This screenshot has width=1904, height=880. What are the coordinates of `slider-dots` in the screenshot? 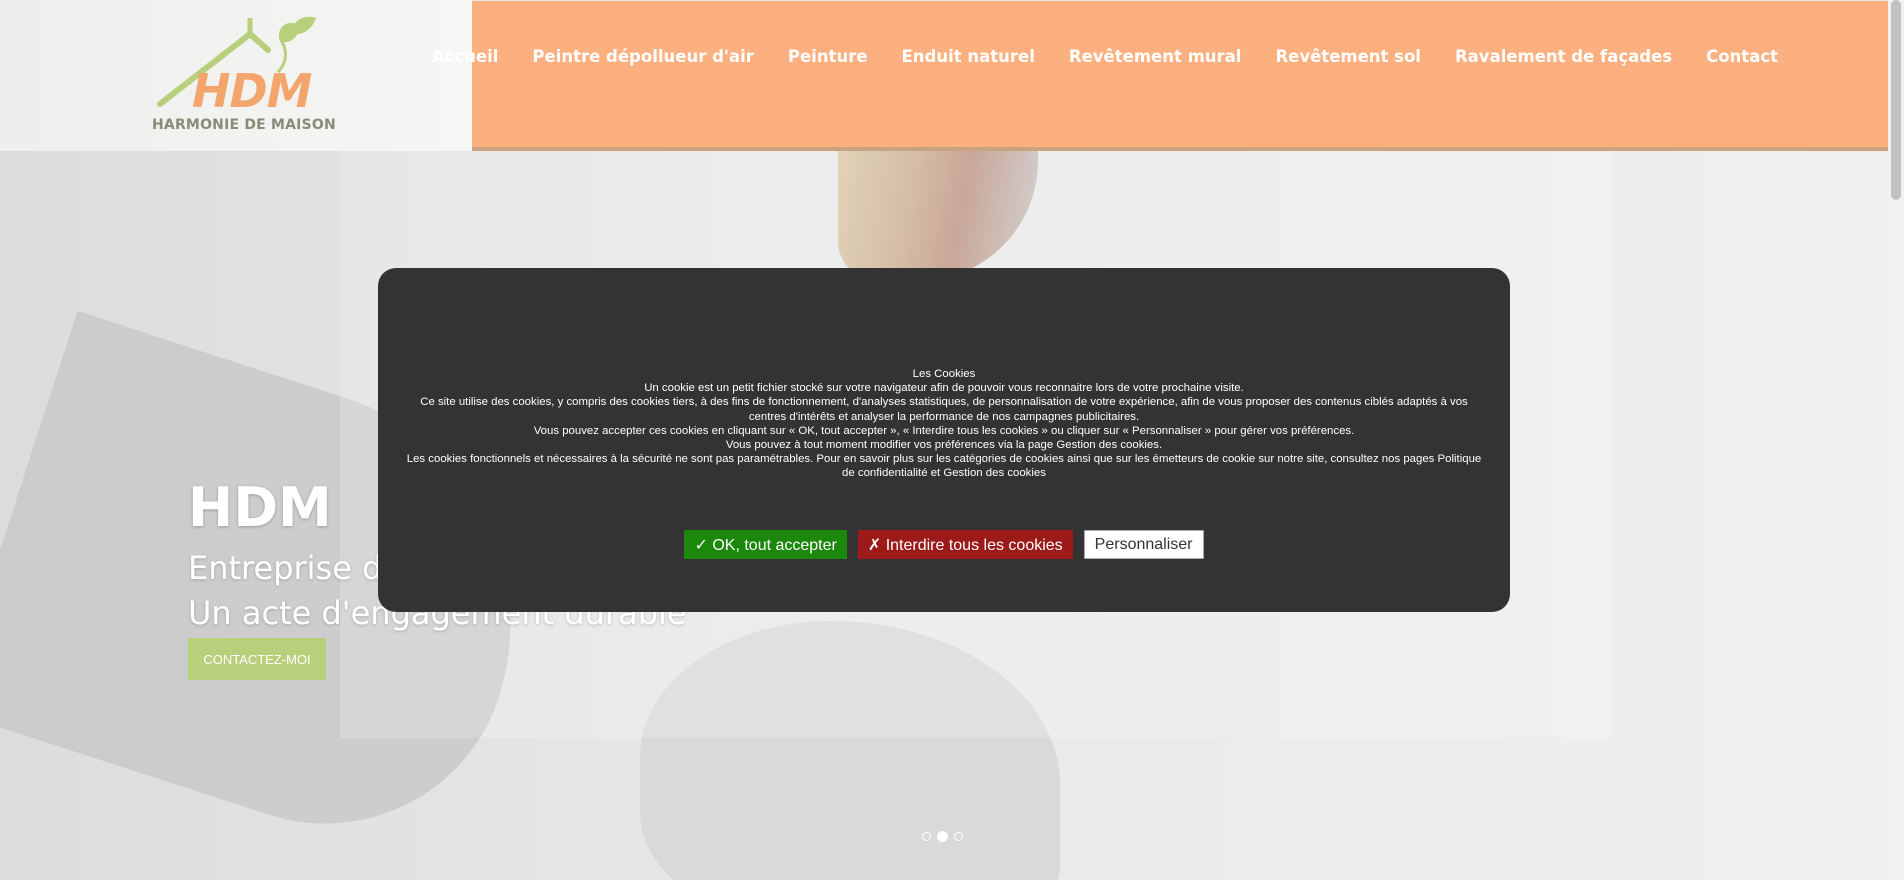 It's located at (942, 836).